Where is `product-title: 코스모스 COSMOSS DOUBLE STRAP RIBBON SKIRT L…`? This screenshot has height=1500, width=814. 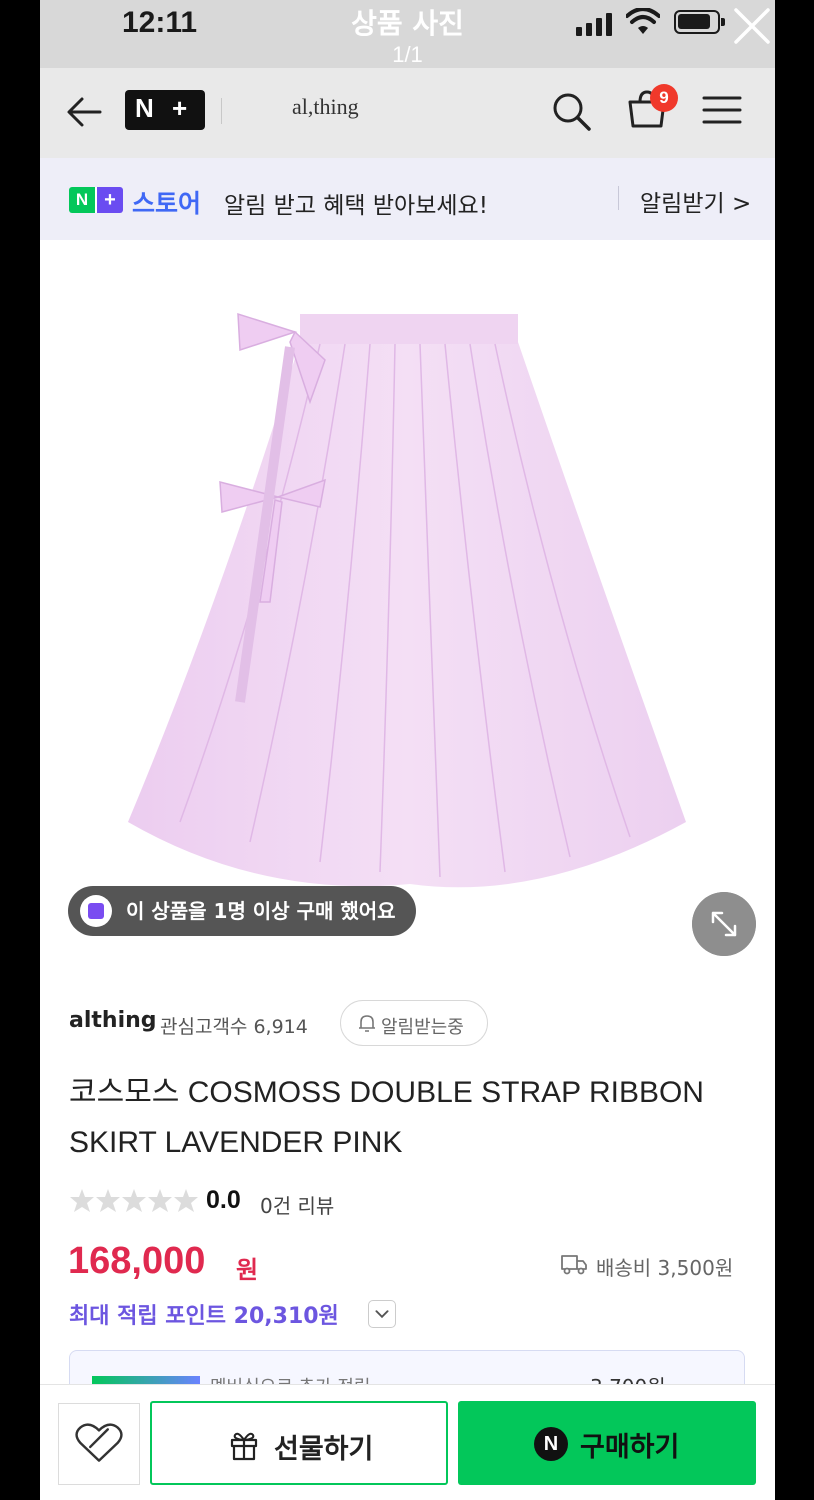 product-title: 코스모스 COSMOSS DOUBLE STRAP RIBBON SKIRT L… is located at coordinates (386, 1117).